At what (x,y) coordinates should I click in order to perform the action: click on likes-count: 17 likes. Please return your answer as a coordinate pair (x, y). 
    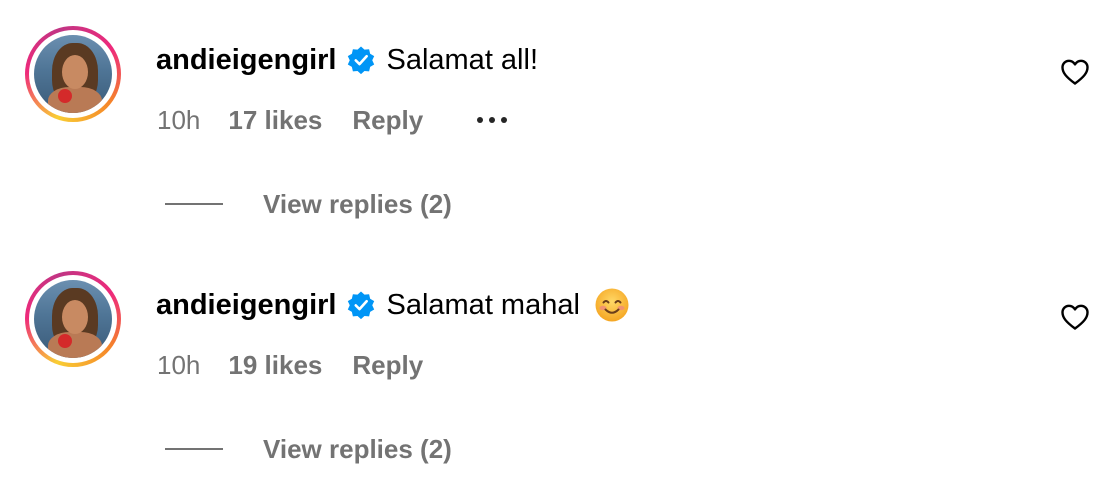
    Looking at the image, I should click on (275, 120).